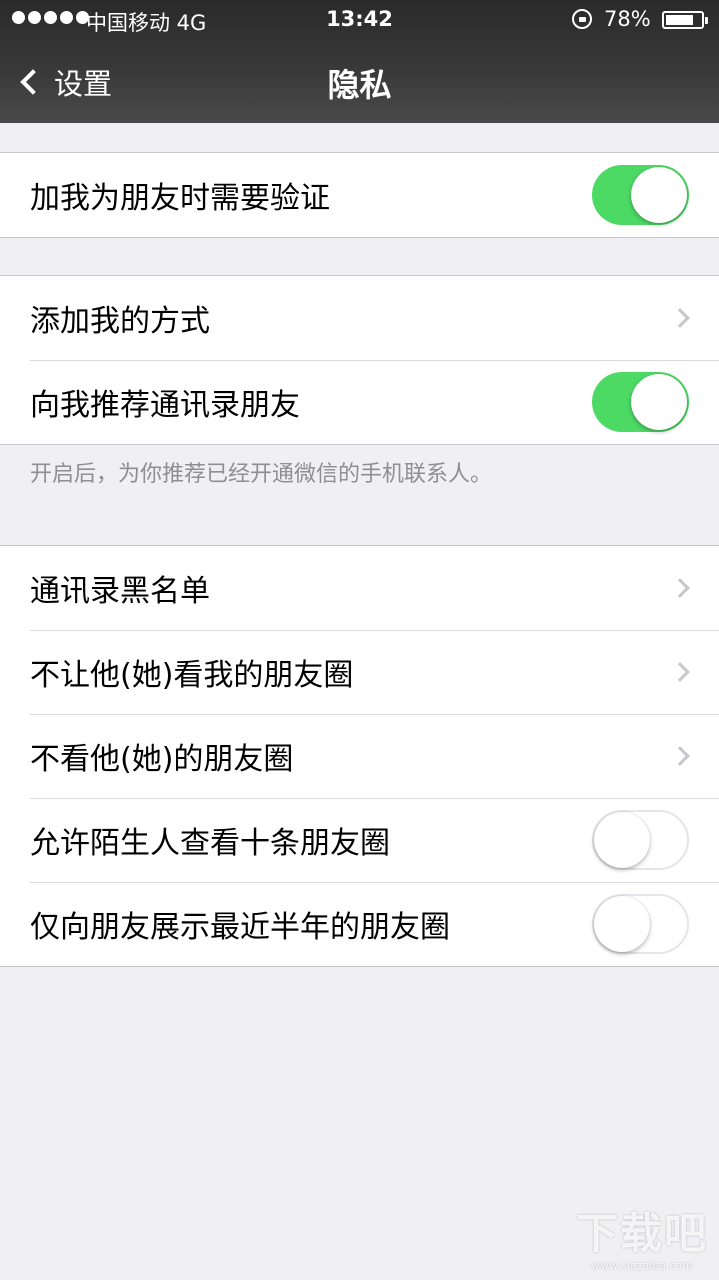 This screenshot has width=719, height=1280. Describe the element at coordinates (582, 19) in the screenshot. I see `rotation-lock-icon` at that location.